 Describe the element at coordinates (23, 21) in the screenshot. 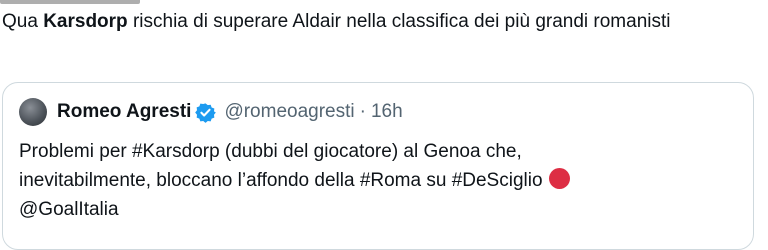

I see `tweet-text-start: Qua` at that location.